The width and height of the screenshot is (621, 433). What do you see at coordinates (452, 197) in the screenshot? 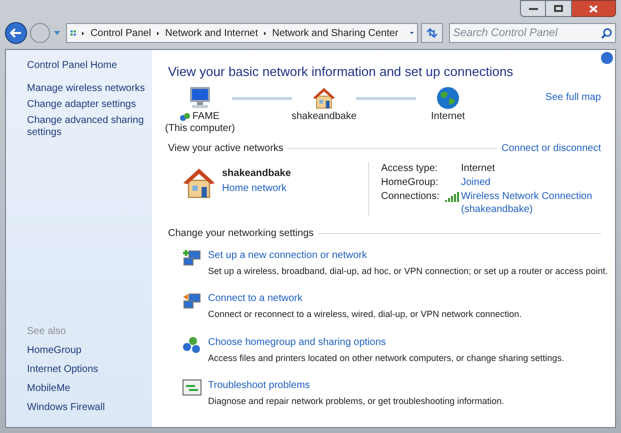
I see `signal-bars-icon` at bounding box center [452, 197].